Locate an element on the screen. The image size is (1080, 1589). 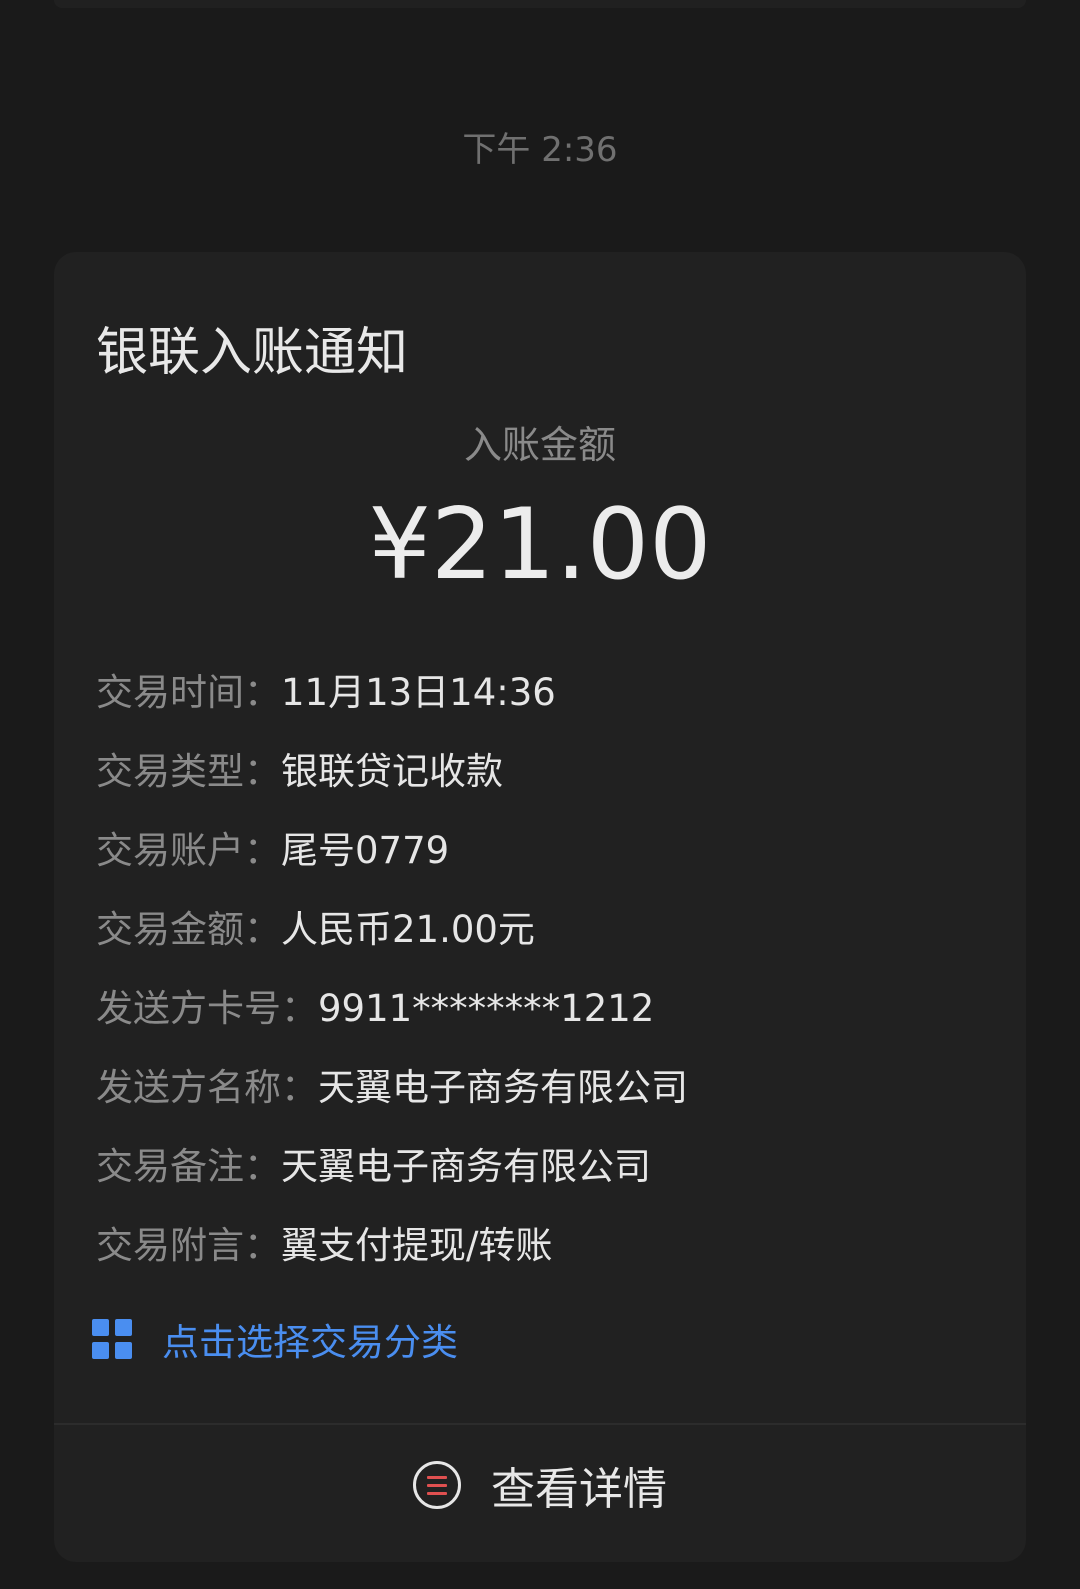
detail-row-sender-card: 发送方卡号：9911********1212 is located at coordinates (546, 1023).